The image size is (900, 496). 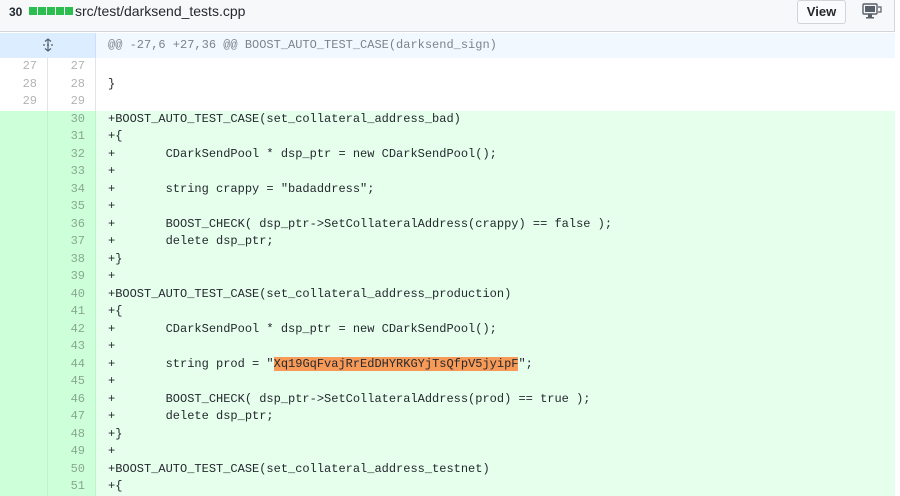 What do you see at coordinates (72, 277) in the screenshot?
I see `new-line-number: 39` at bounding box center [72, 277].